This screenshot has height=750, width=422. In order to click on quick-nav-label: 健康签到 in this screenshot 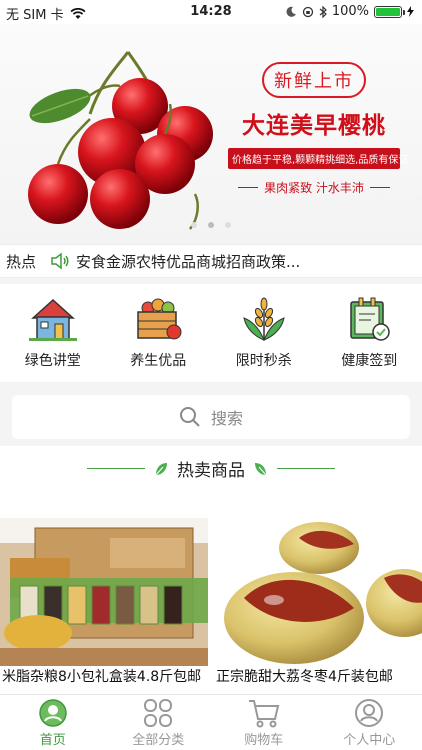, I will do `click(369, 361)`.